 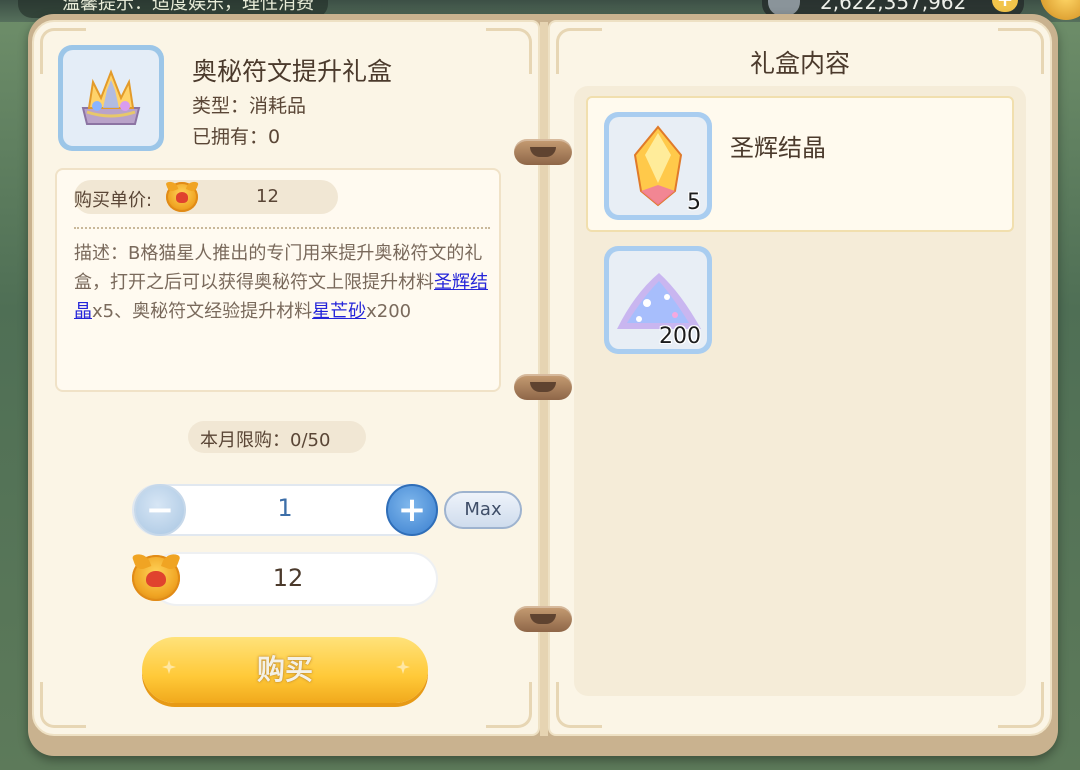 What do you see at coordinates (893, 7) in the screenshot?
I see `coin-balance-value: 2,622,357,962` at bounding box center [893, 7].